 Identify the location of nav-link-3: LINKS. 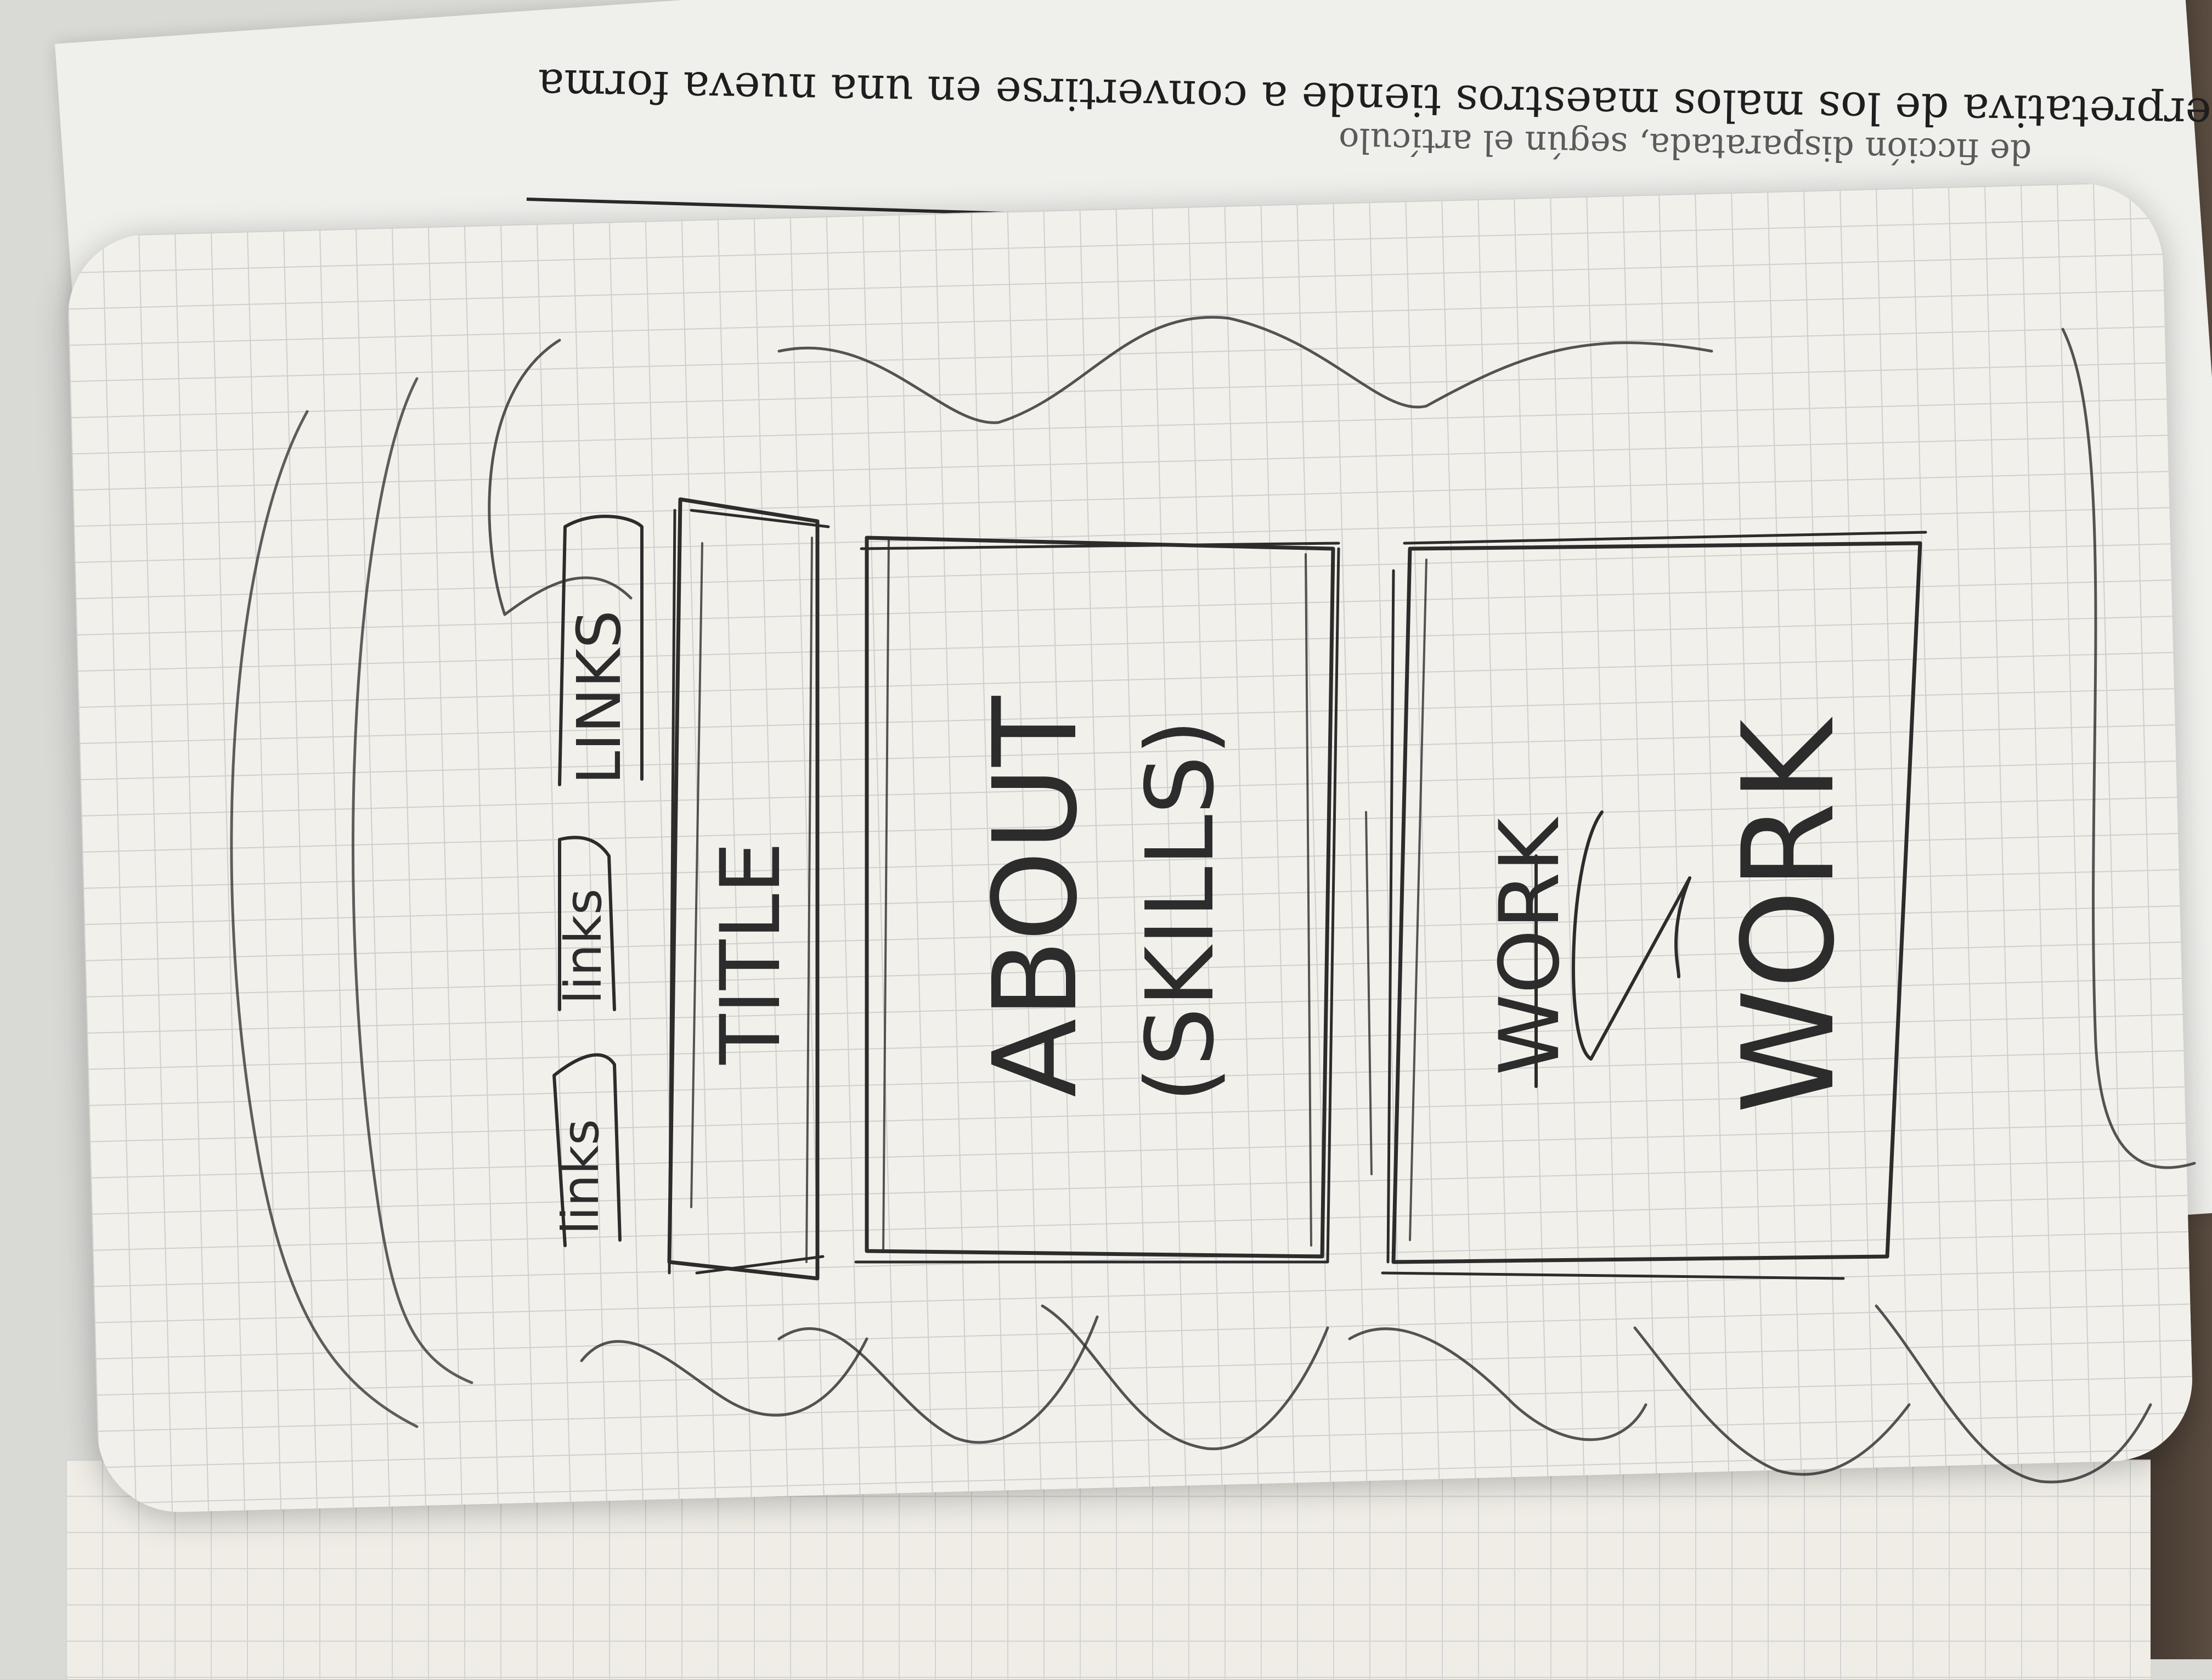
(599, 698).